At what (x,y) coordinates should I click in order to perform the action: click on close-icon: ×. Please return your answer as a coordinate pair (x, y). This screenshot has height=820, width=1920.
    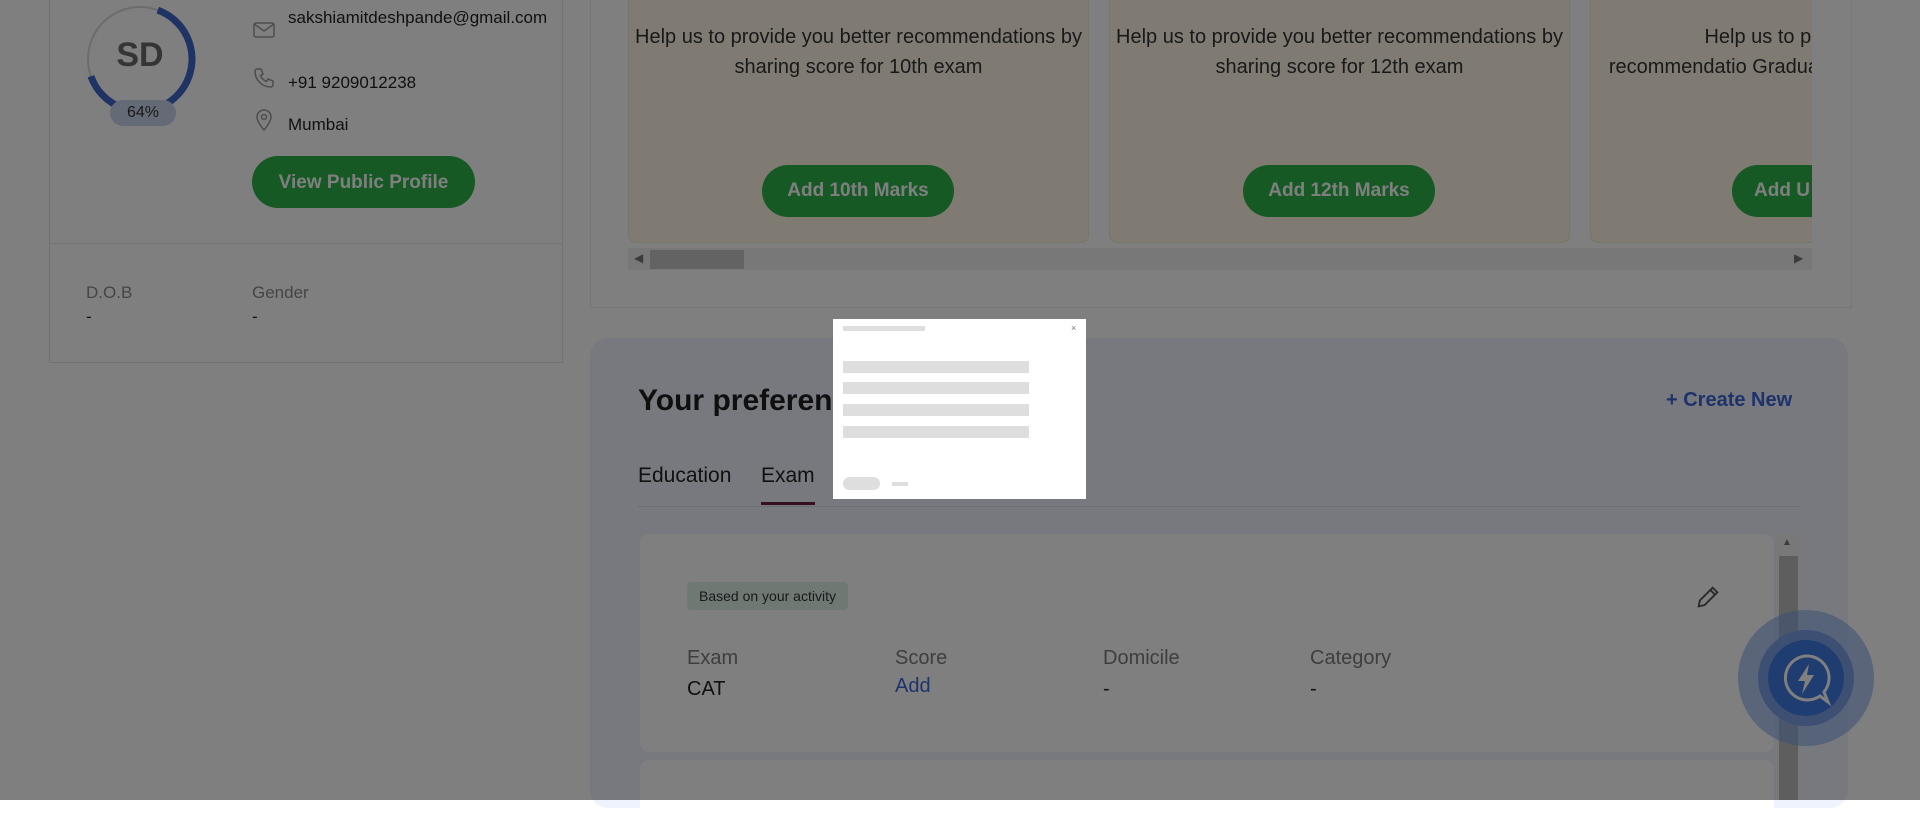
    Looking at the image, I should click on (1073, 328).